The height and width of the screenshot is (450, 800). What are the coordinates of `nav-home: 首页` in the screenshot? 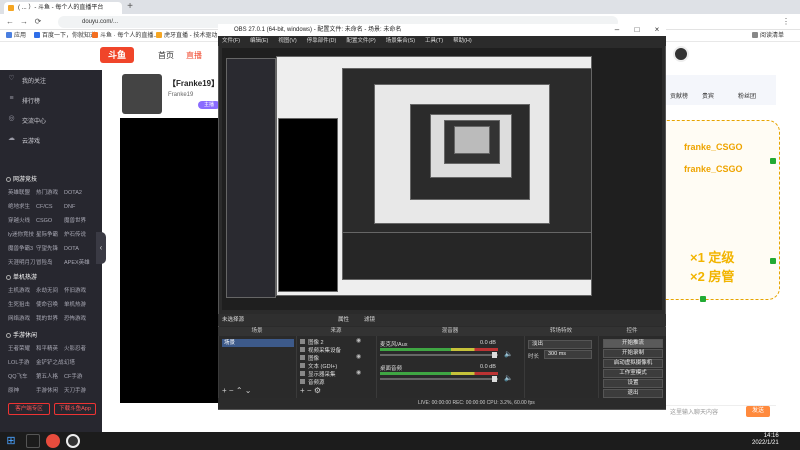 It's located at (166, 55).